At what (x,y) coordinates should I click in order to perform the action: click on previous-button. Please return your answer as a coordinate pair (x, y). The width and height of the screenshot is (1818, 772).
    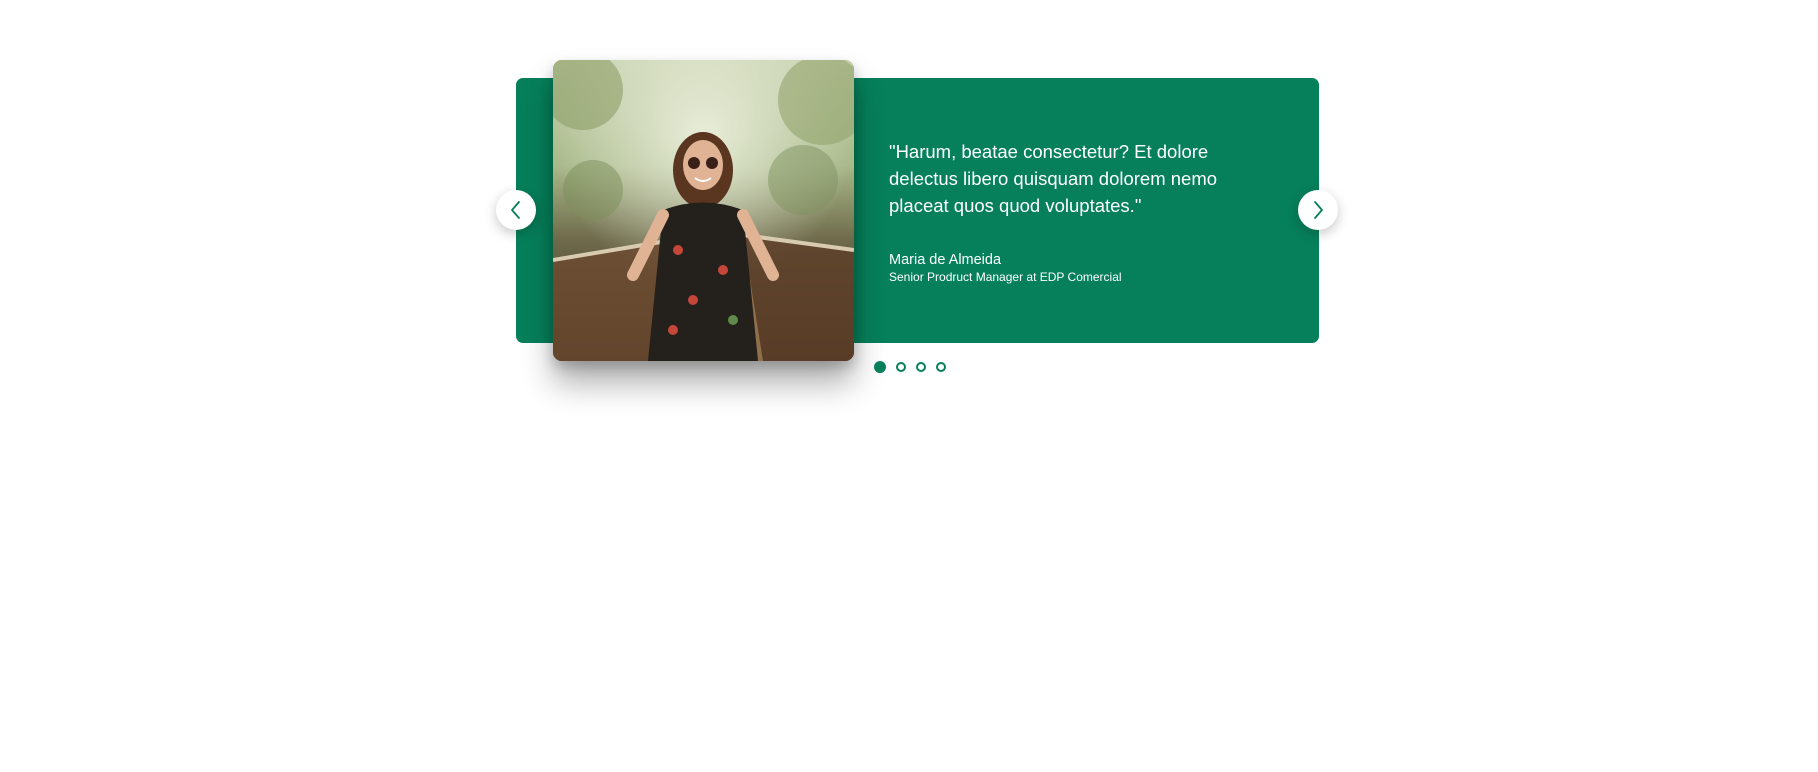
    Looking at the image, I should click on (516, 210).